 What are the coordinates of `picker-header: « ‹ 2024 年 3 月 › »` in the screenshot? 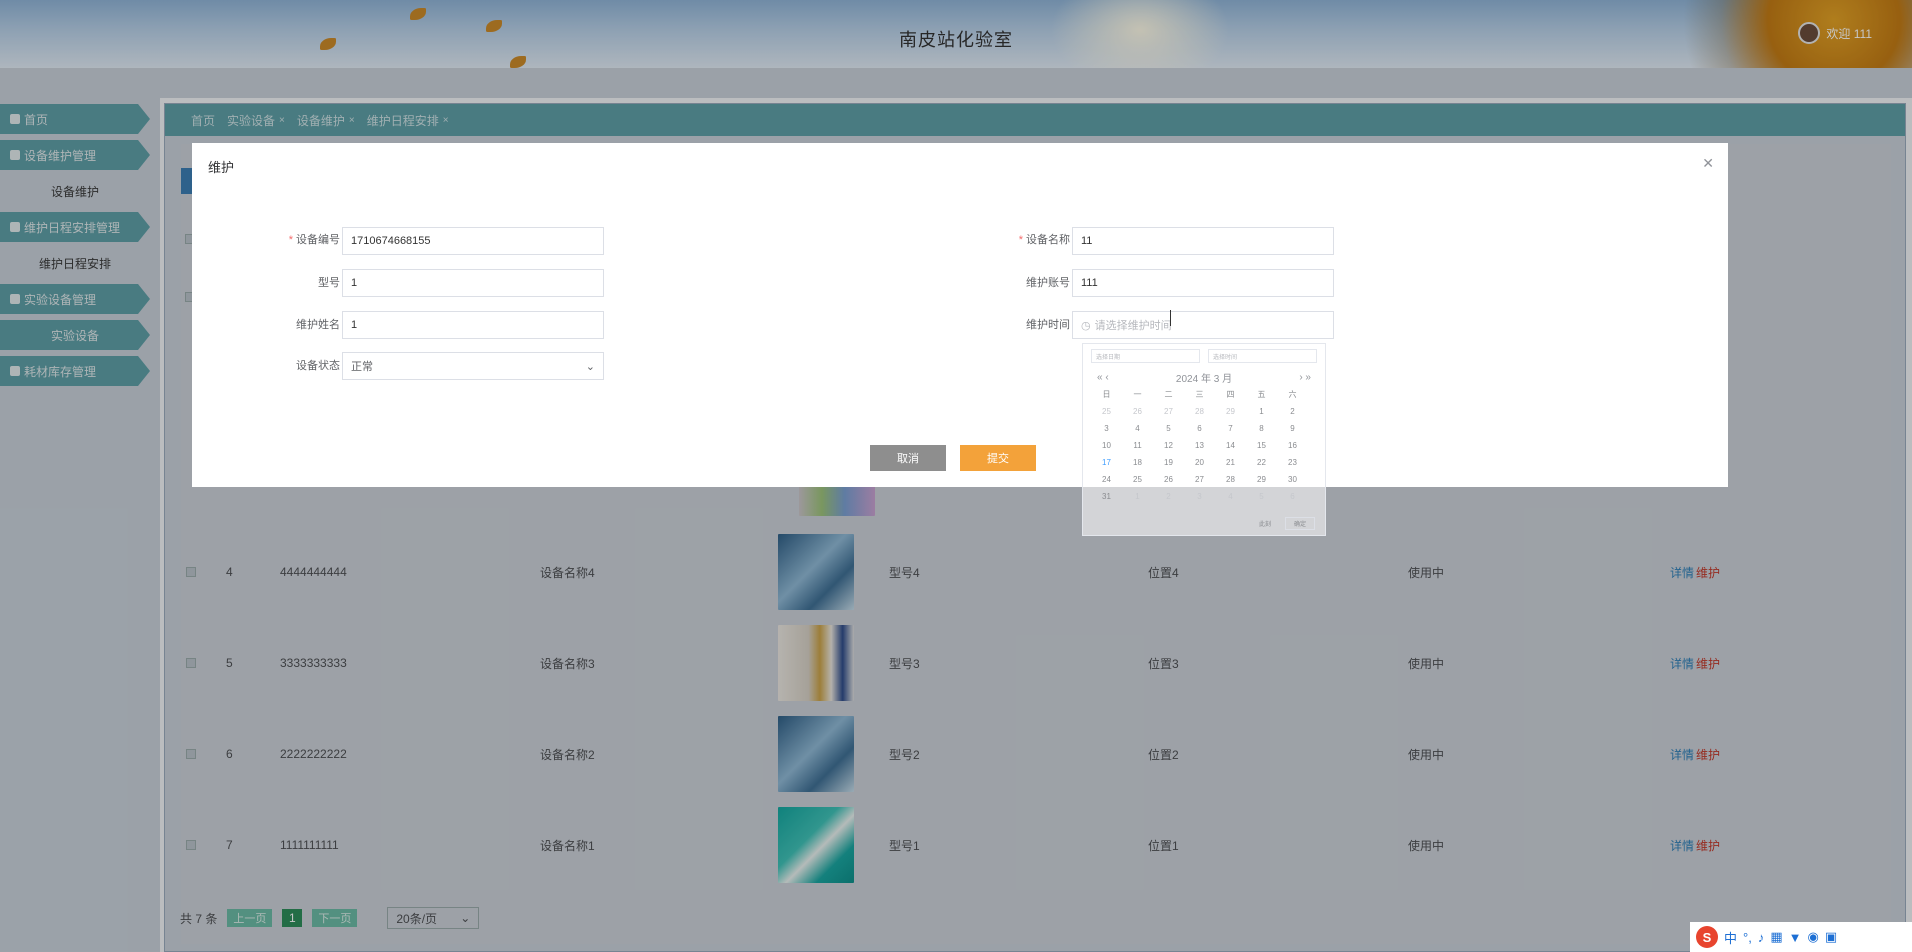 It's located at (1204, 377).